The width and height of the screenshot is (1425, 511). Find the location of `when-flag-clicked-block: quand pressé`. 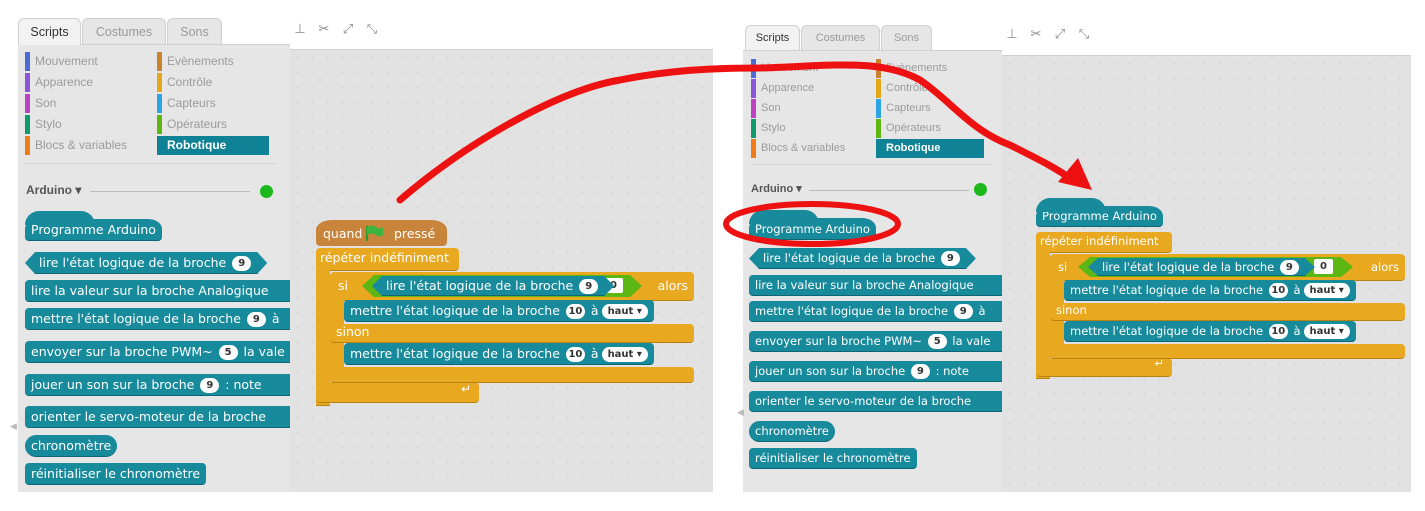

when-flag-clicked-block: quand pressé is located at coordinates (381, 233).